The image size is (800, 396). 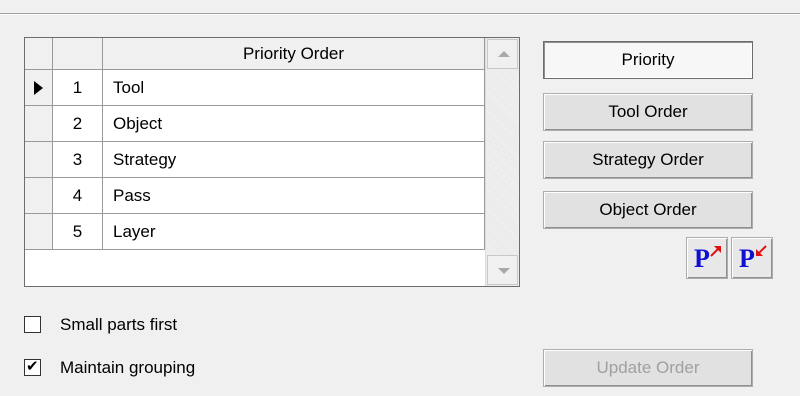 What do you see at coordinates (119, 324) in the screenshot?
I see `small-parts-first-label: Small parts first` at bounding box center [119, 324].